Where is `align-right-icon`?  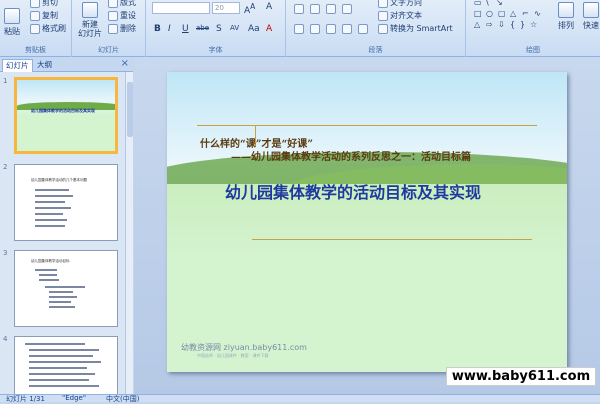
align-right-icon is located at coordinates (331, 29).